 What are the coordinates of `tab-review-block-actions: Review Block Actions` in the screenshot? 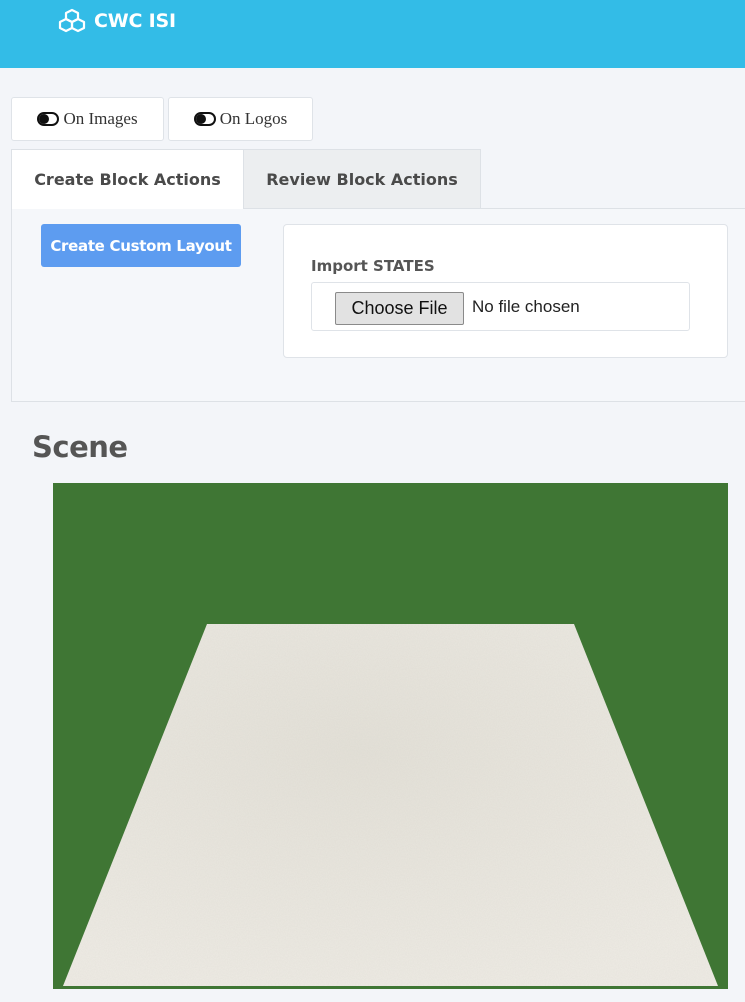 It's located at (362, 179).